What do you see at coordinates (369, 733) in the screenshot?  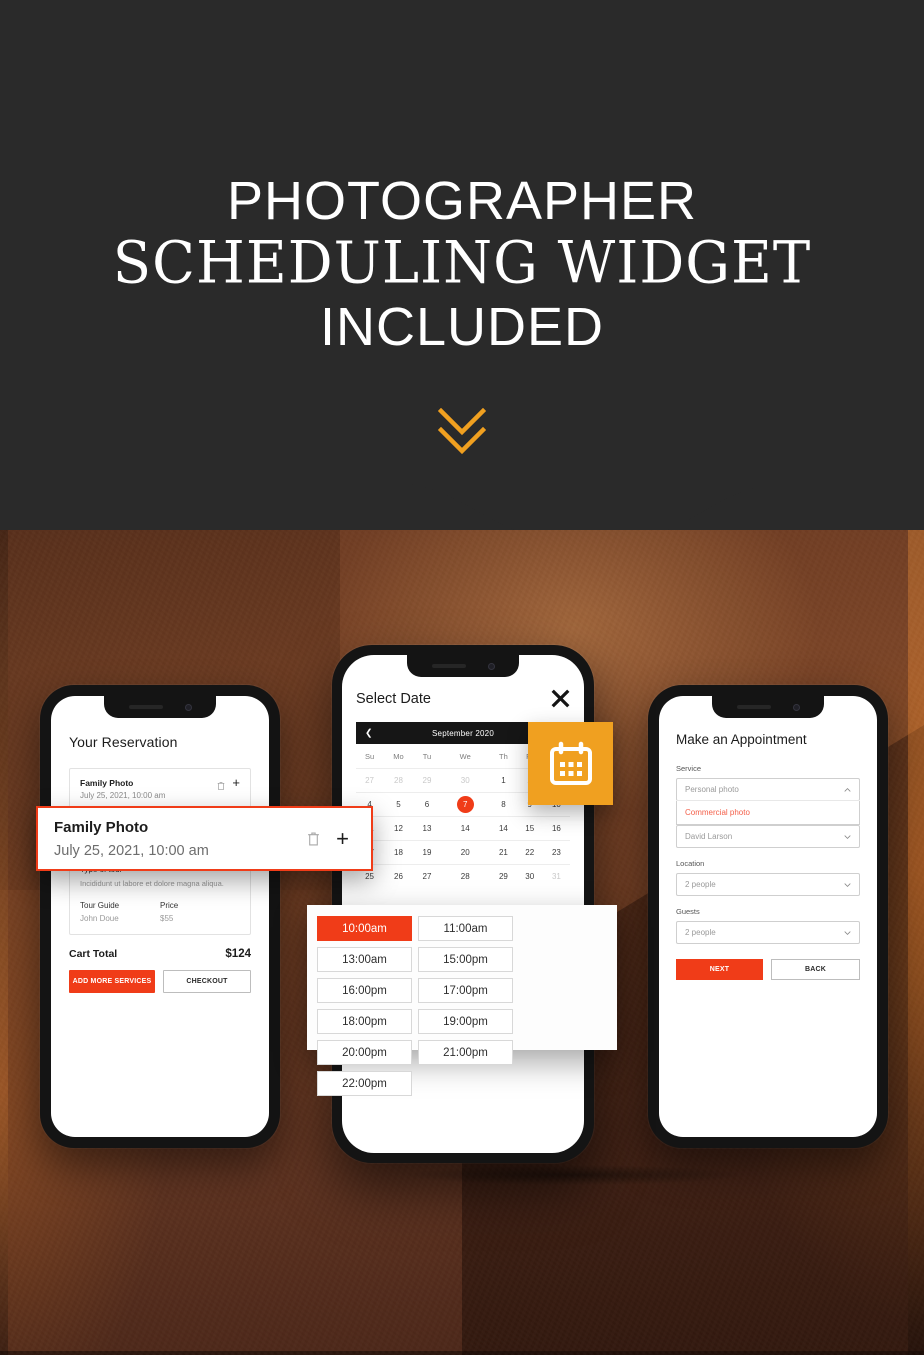 I see `chevron-left-icon: ❮` at bounding box center [369, 733].